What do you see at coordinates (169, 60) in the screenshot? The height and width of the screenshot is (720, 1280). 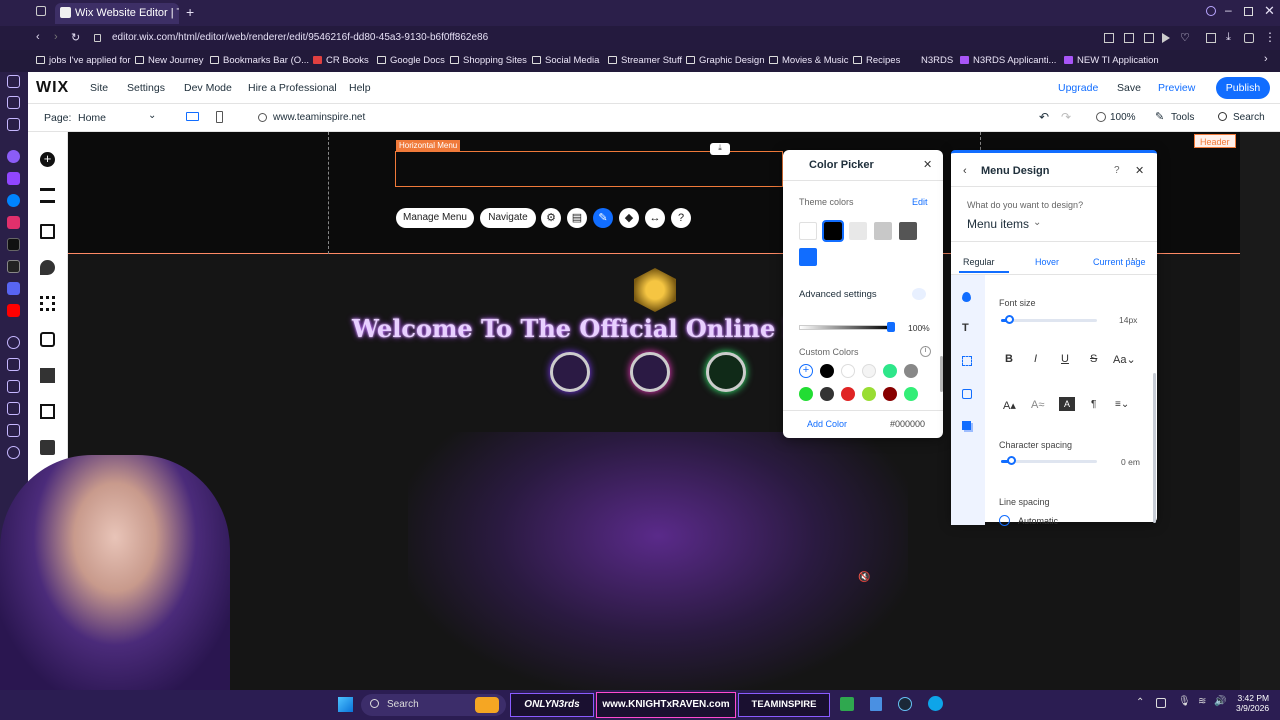 I see `bookmark-item: New Journey` at bounding box center [169, 60].